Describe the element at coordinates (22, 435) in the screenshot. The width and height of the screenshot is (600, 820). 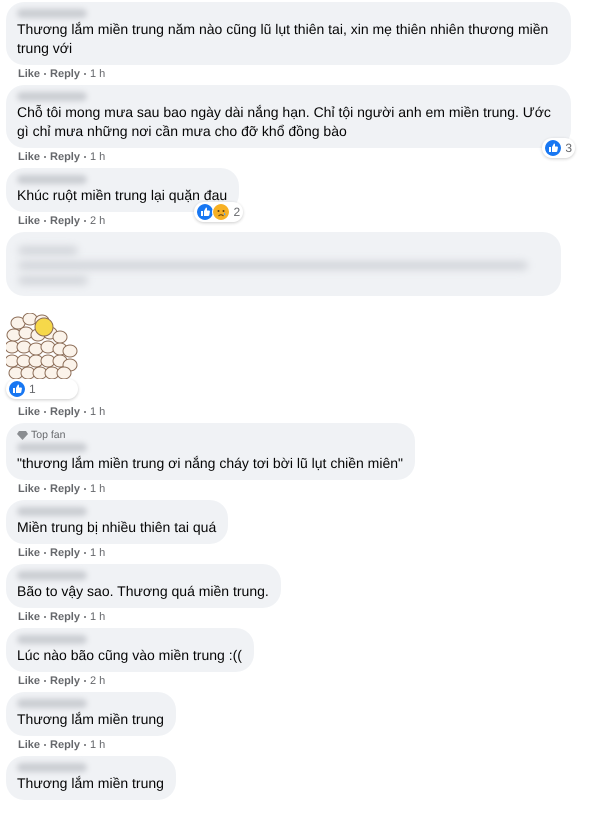
I see `diamond-icon` at that location.